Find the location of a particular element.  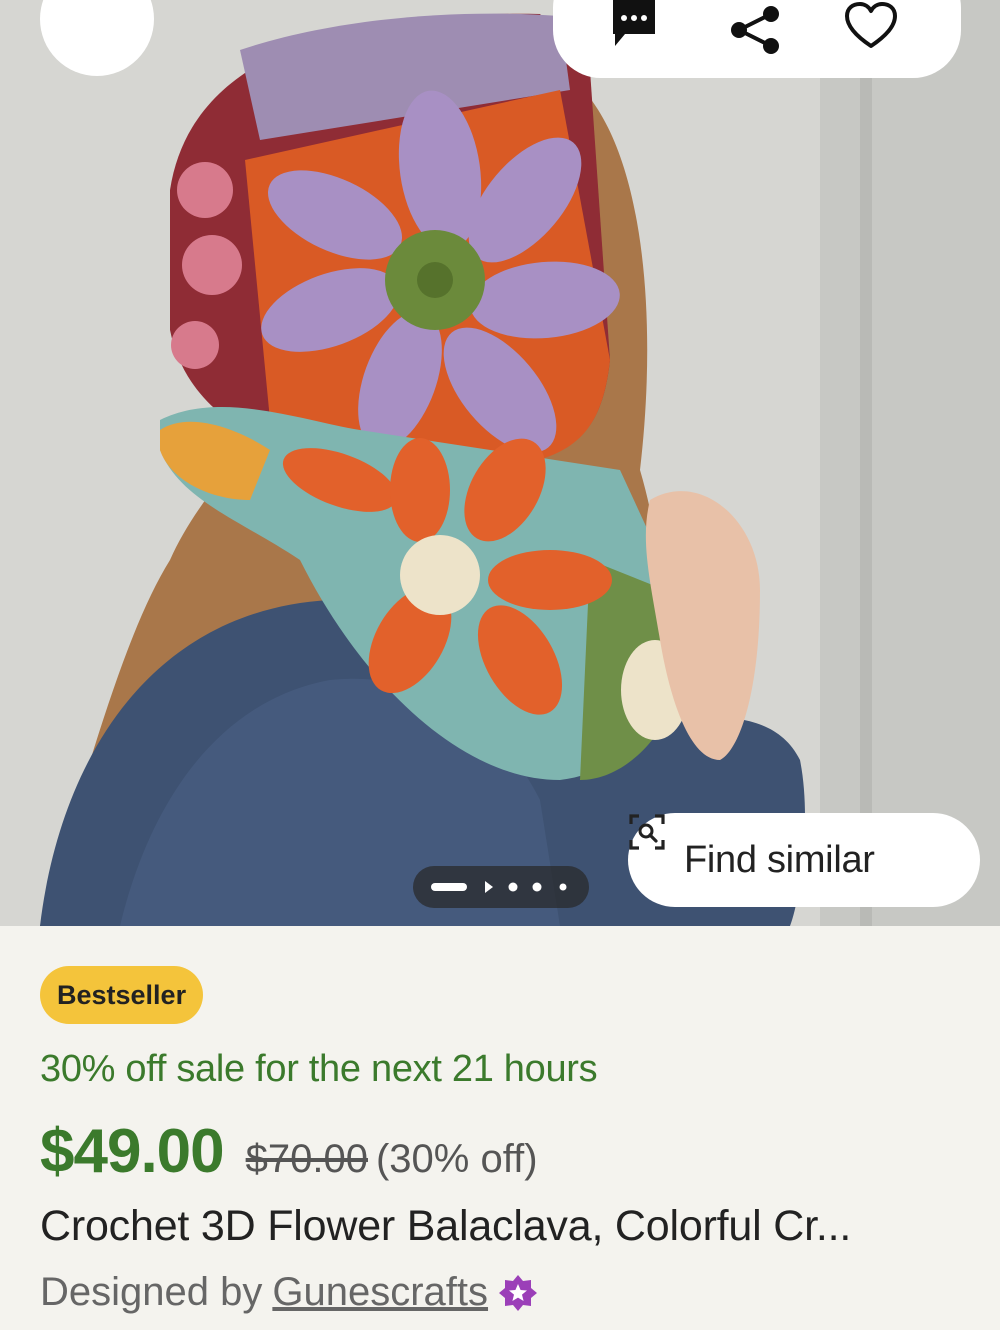

carousel-dots is located at coordinates (499, 887).